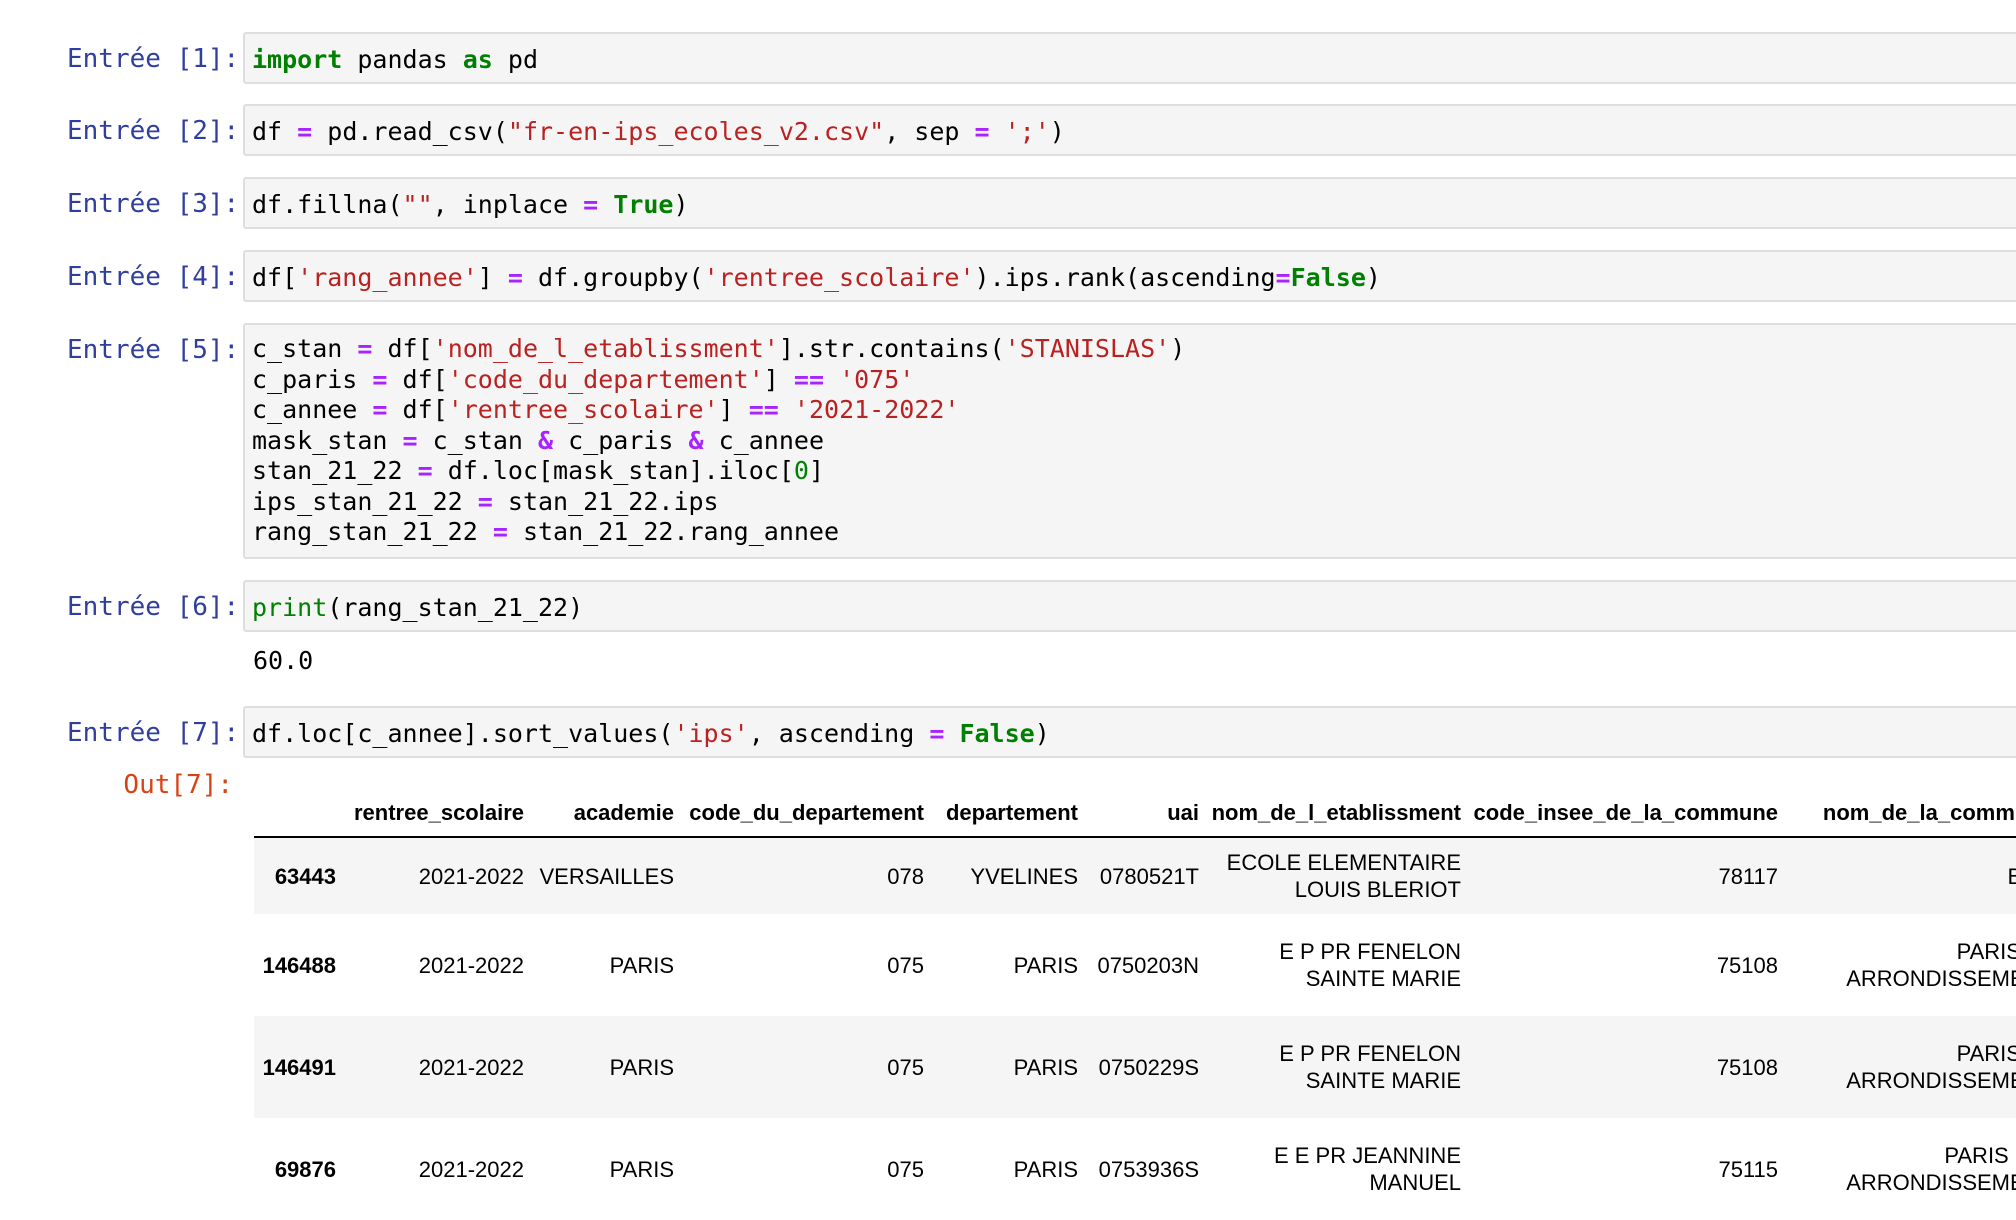 This screenshot has width=2016, height=1220. I want to click on input-prompt-6: Entrée [6]:, so click(153, 607).